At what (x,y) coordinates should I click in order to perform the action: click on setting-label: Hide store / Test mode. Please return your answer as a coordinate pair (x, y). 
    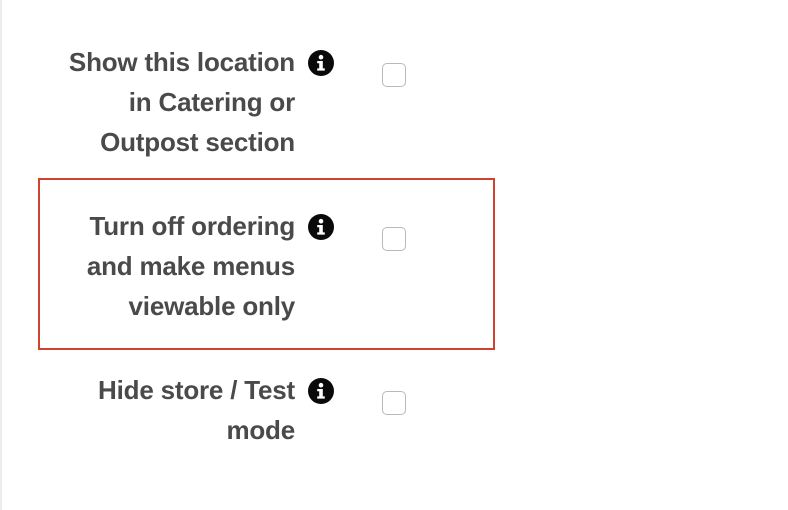
    Looking at the image, I should click on (160, 410).